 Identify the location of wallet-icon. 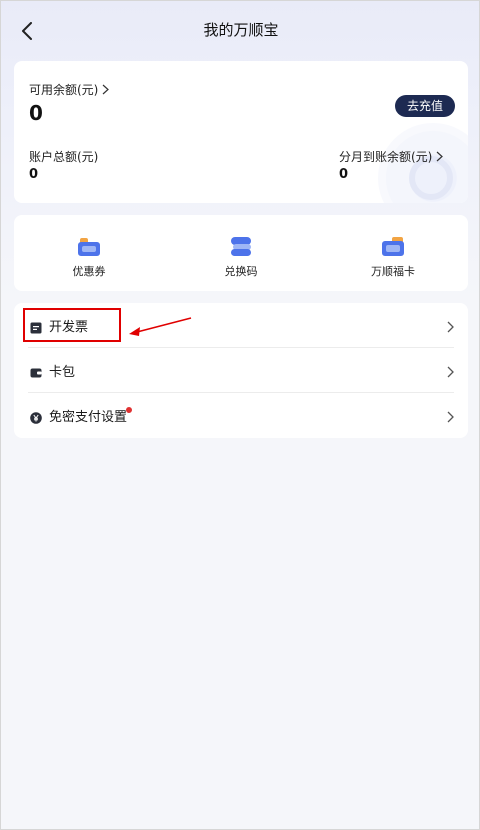
(36, 371).